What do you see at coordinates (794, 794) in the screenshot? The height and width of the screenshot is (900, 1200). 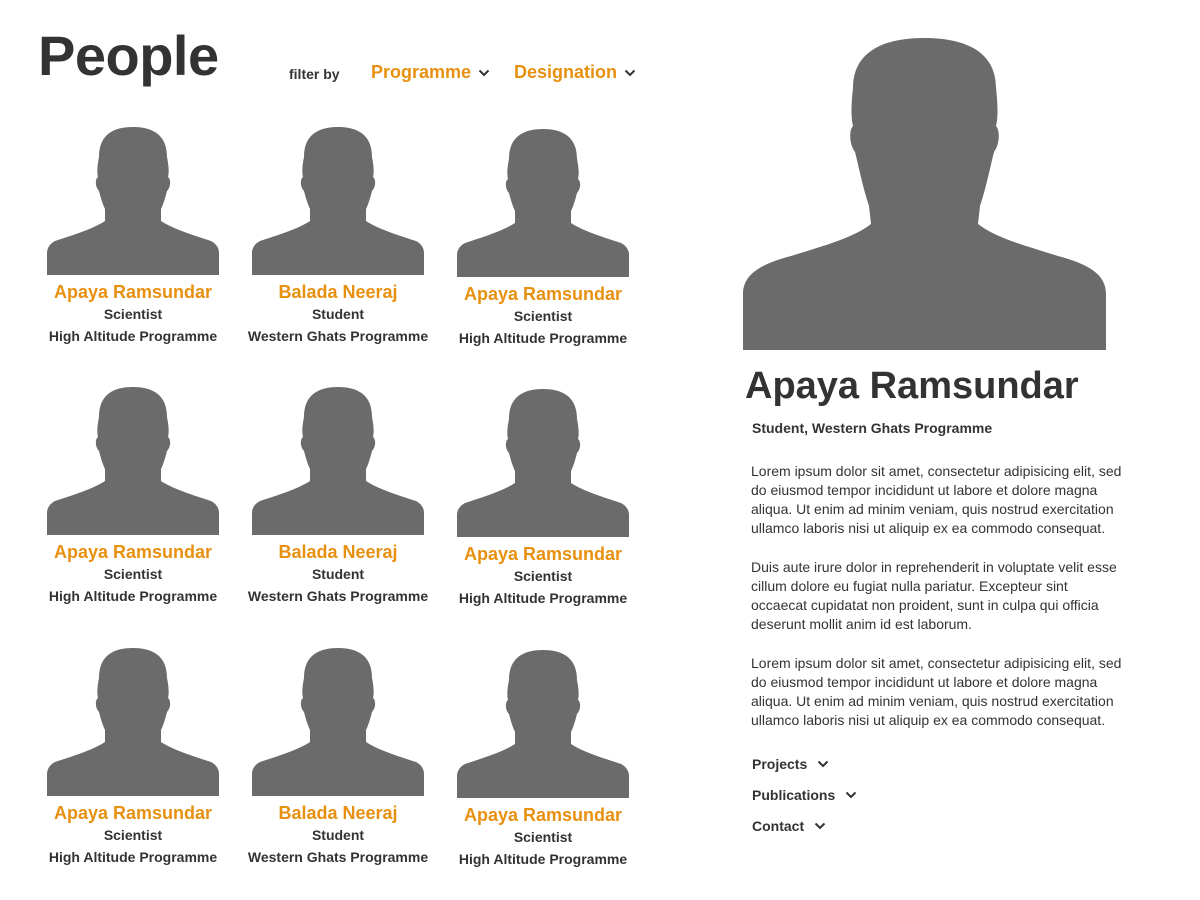 I see `section-label: Publications` at bounding box center [794, 794].